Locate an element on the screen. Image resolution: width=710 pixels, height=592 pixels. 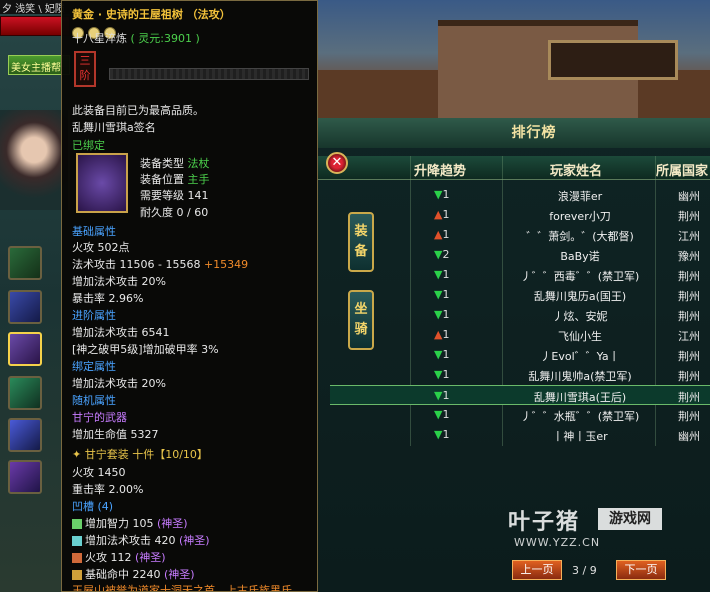
trend: ▼2 is located at coordinates (442, 254).